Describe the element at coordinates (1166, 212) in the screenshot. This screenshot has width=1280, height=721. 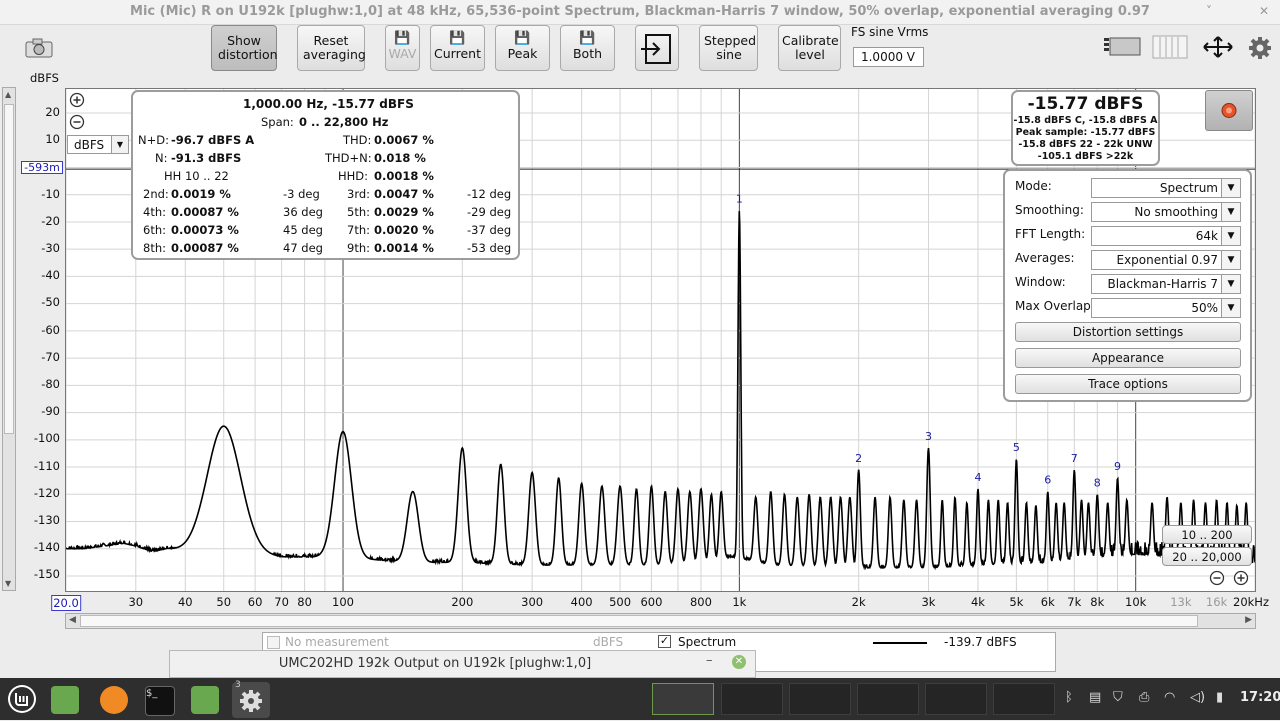
I see `setting-select: No smoothing ▼` at that location.